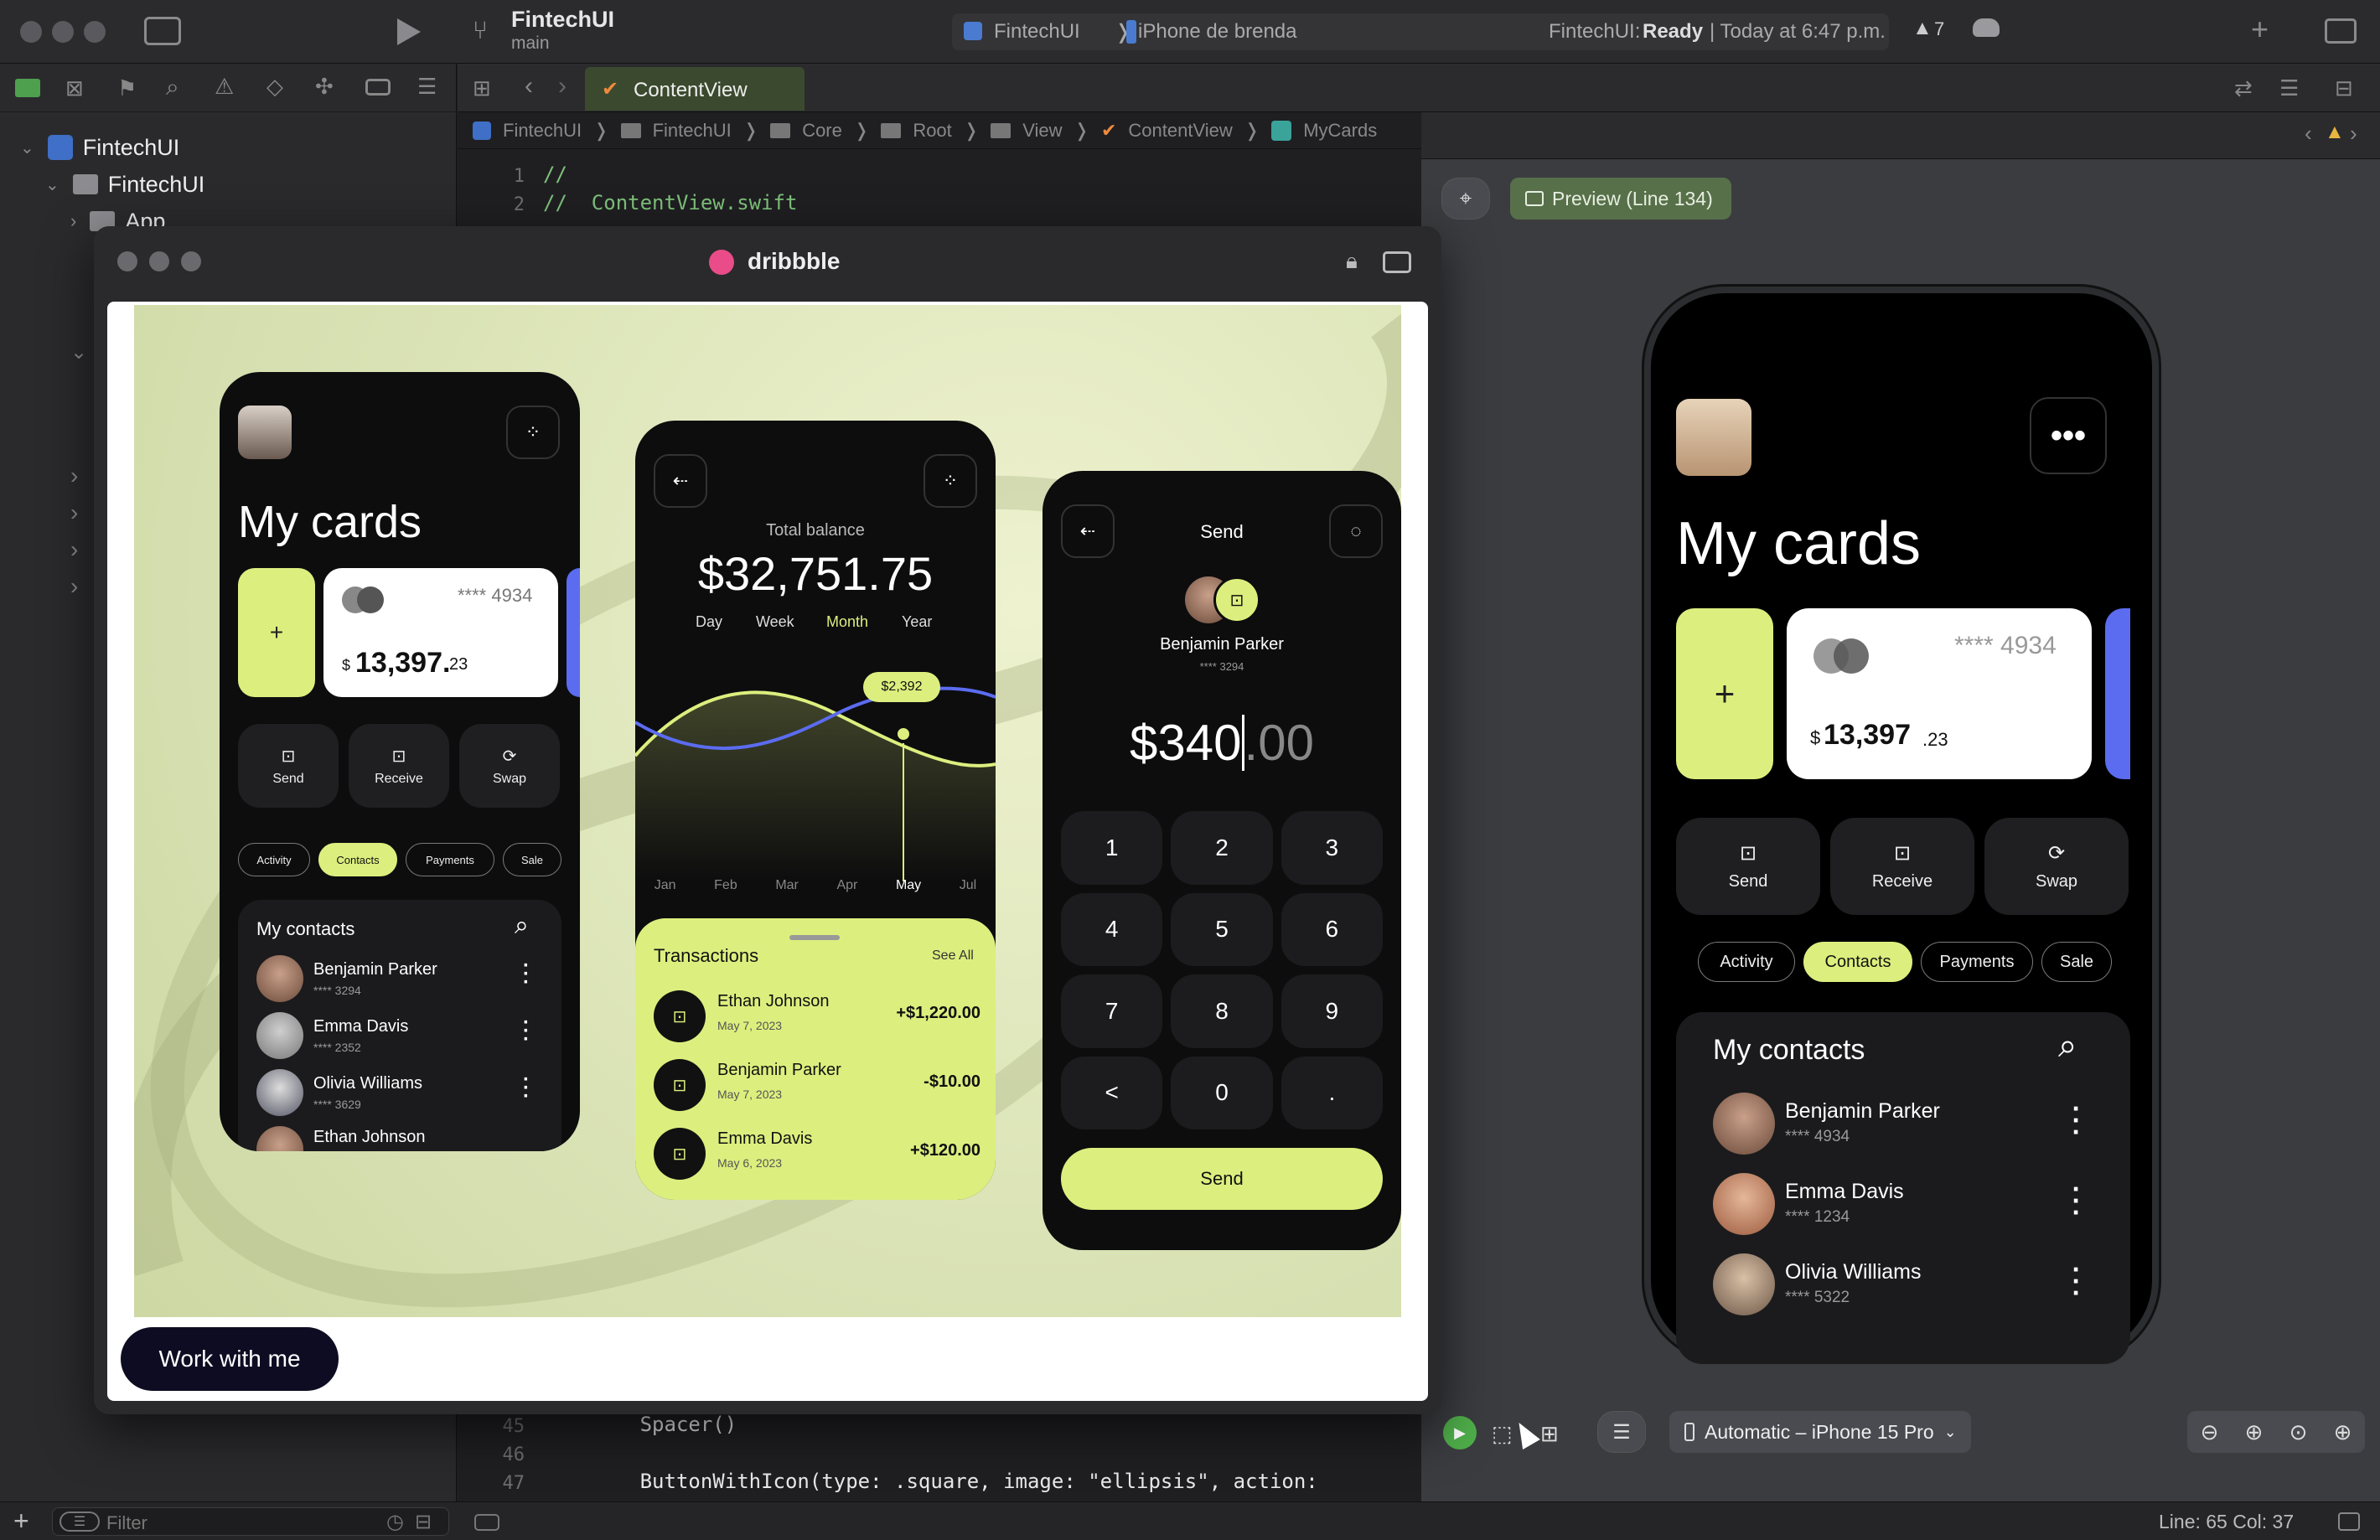  I want to click on more-button: •••, so click(2068, 435).